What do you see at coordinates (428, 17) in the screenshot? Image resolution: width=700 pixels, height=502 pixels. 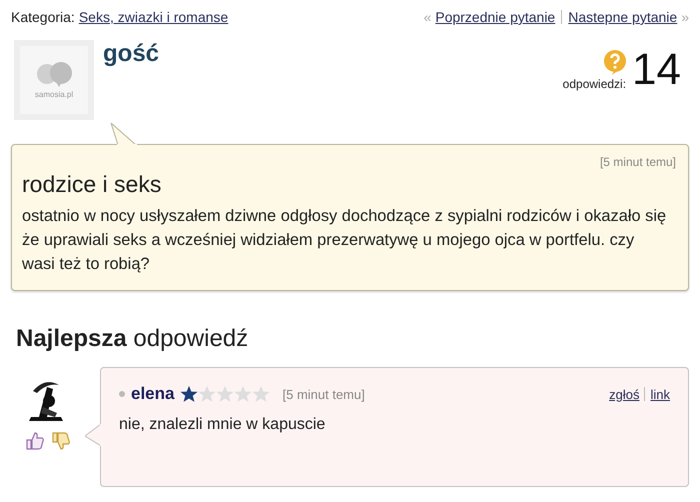 I see `prev-mark: «` at bounding box center [428, 17].